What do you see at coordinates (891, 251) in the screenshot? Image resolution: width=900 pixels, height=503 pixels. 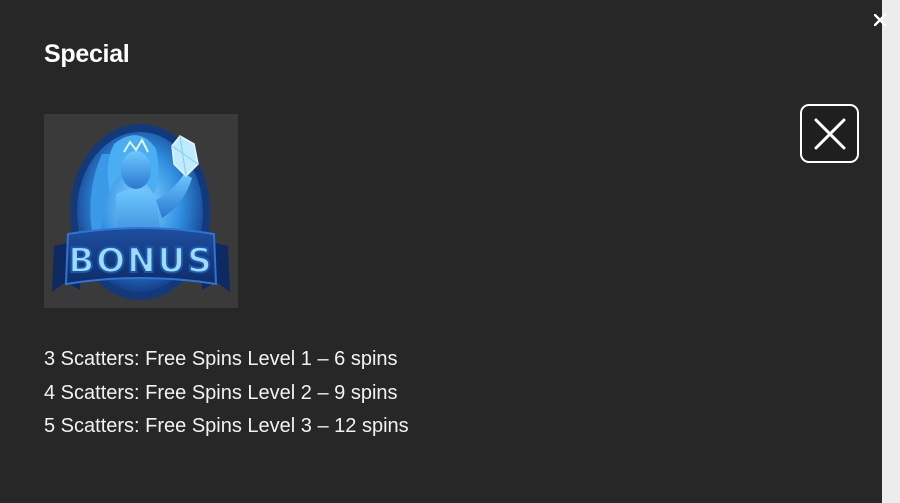 I see `scrollbar` at bounding box center [891, 251].